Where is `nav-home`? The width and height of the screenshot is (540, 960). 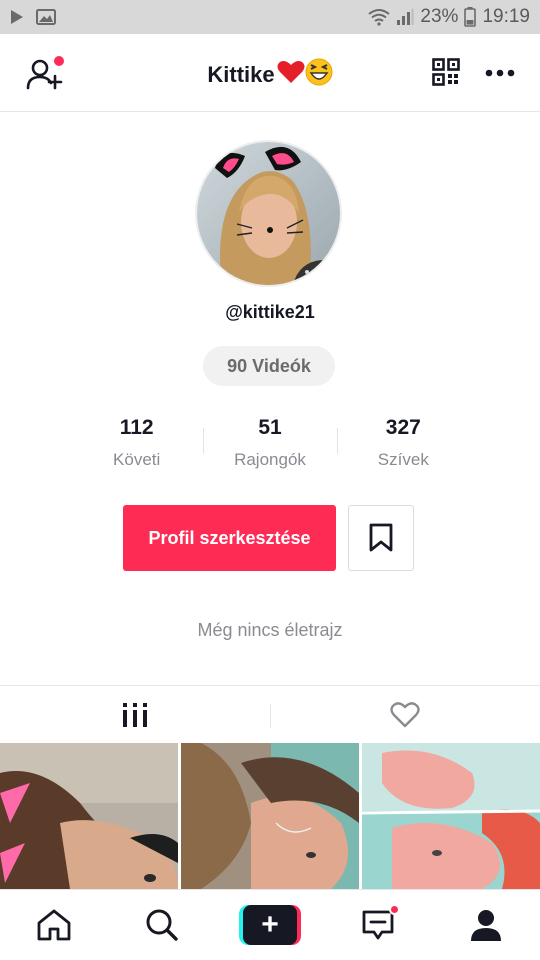 nav-home is located at coordinates (54, 925).